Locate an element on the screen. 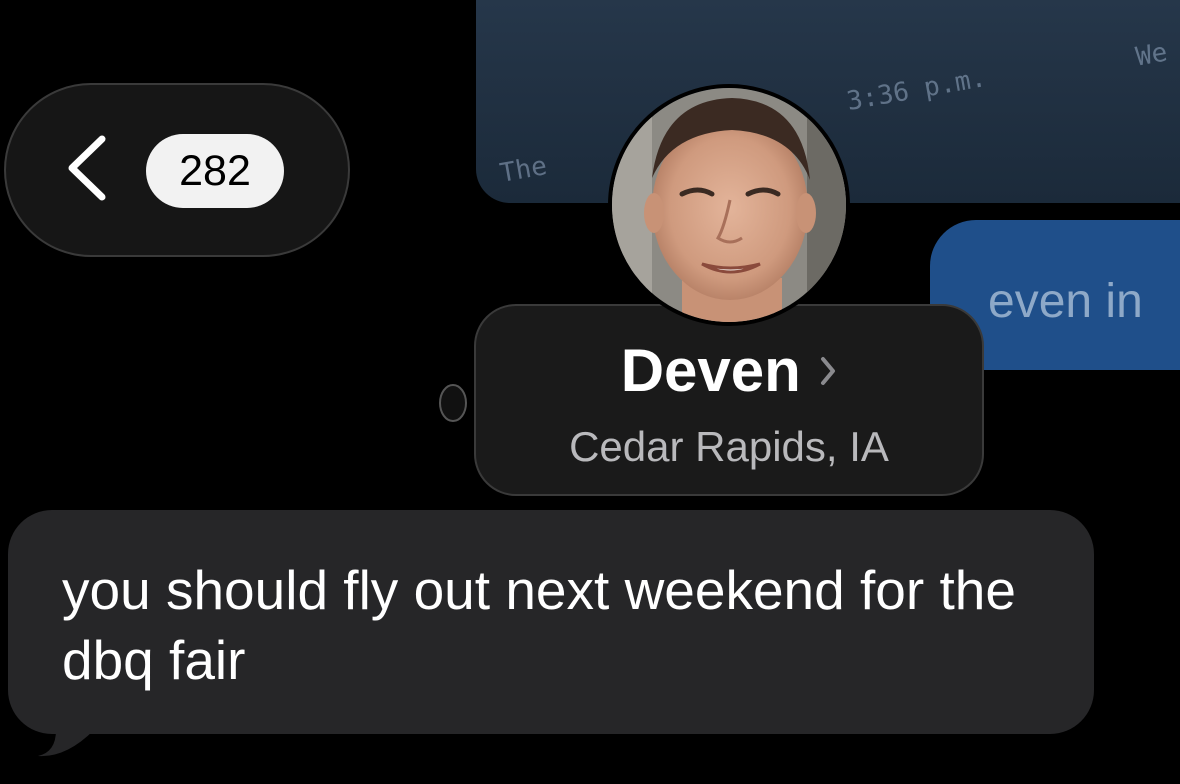 This screenshot has height=784, width=1180. contact-avatar is located at coordinates (729, 205).